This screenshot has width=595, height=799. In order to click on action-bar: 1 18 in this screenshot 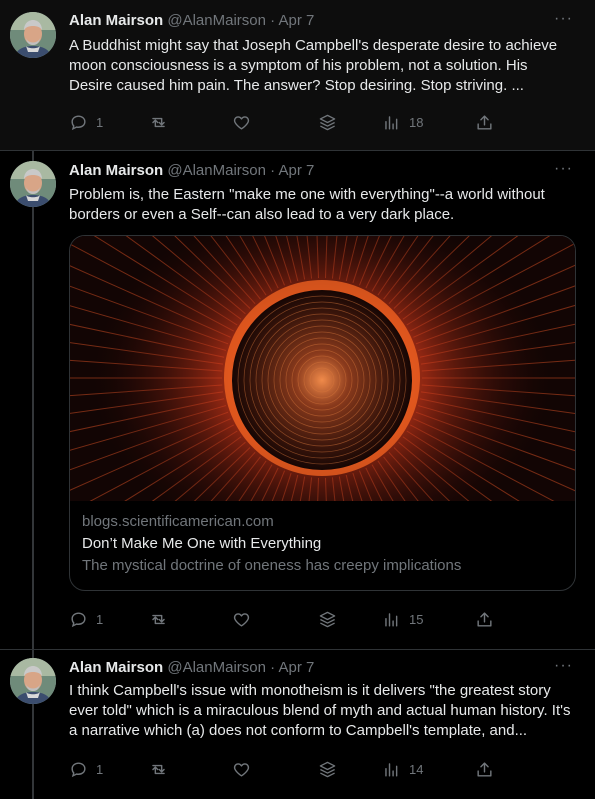, I will do `click(284, 123)`.